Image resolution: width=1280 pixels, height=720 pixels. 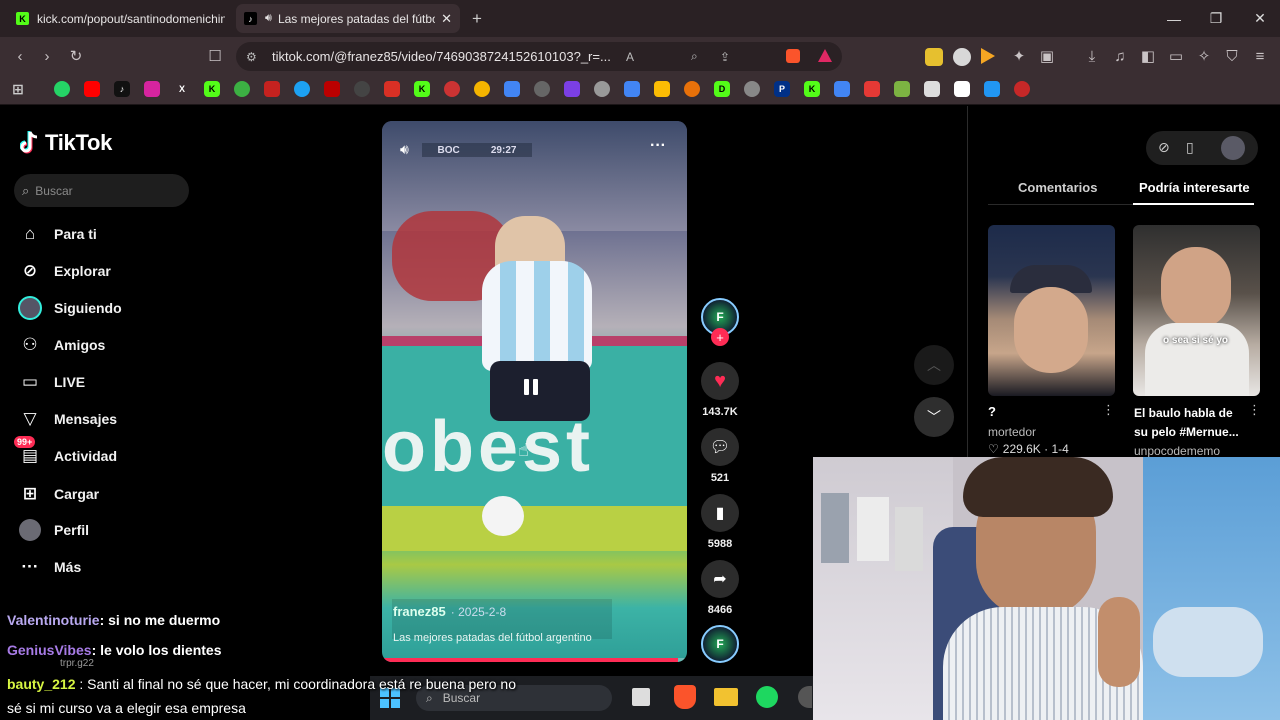 I want to click on card-1-title: ?, so click(x=992, y=411).